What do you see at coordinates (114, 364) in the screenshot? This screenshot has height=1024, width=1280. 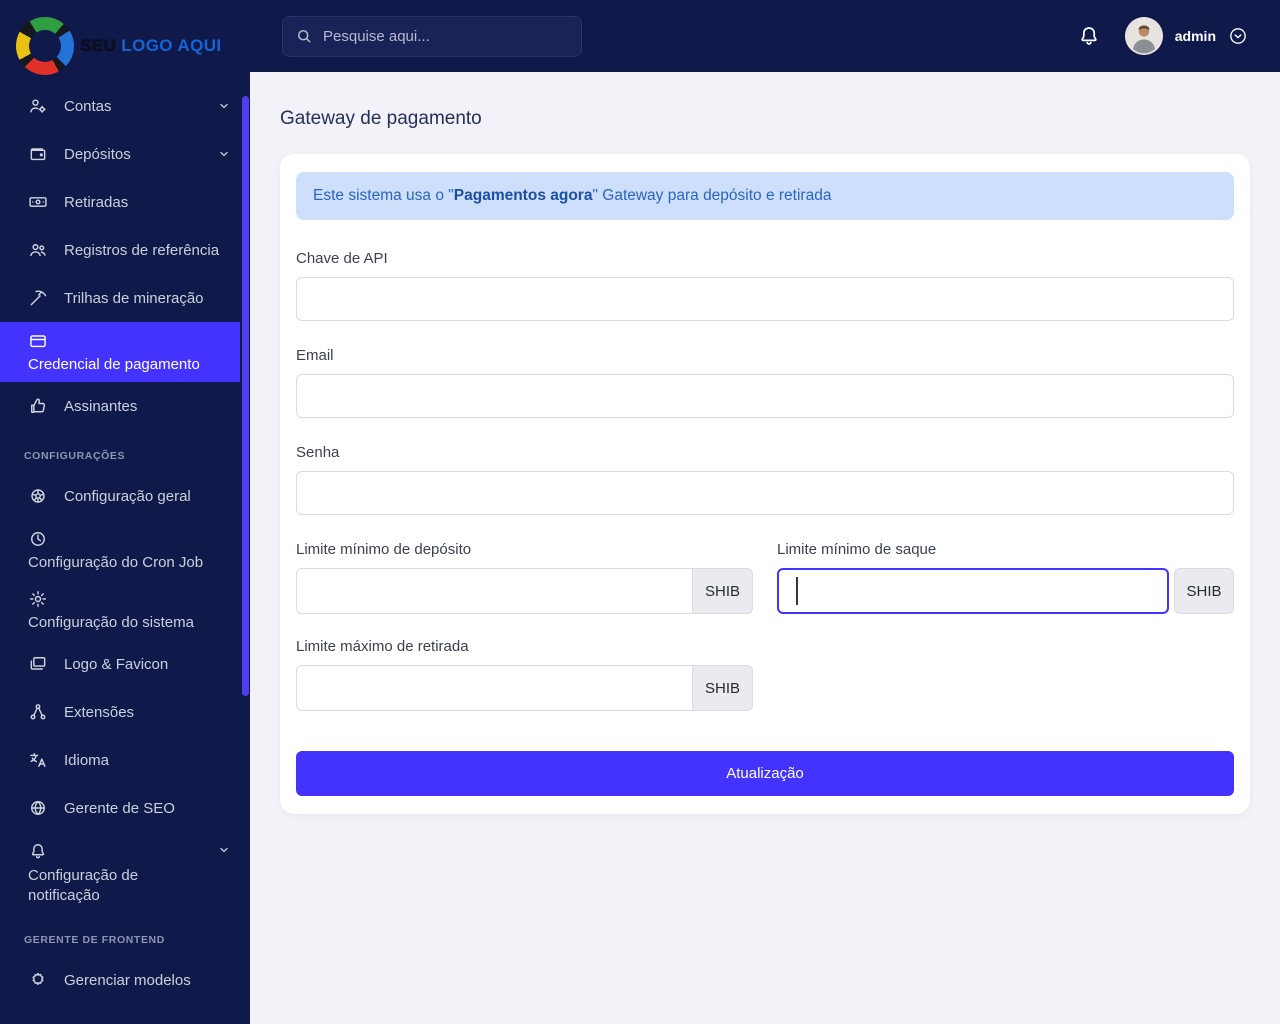 I see `sidebar-item-label: Credencial de pagamento` at bounding box center [114, 364].